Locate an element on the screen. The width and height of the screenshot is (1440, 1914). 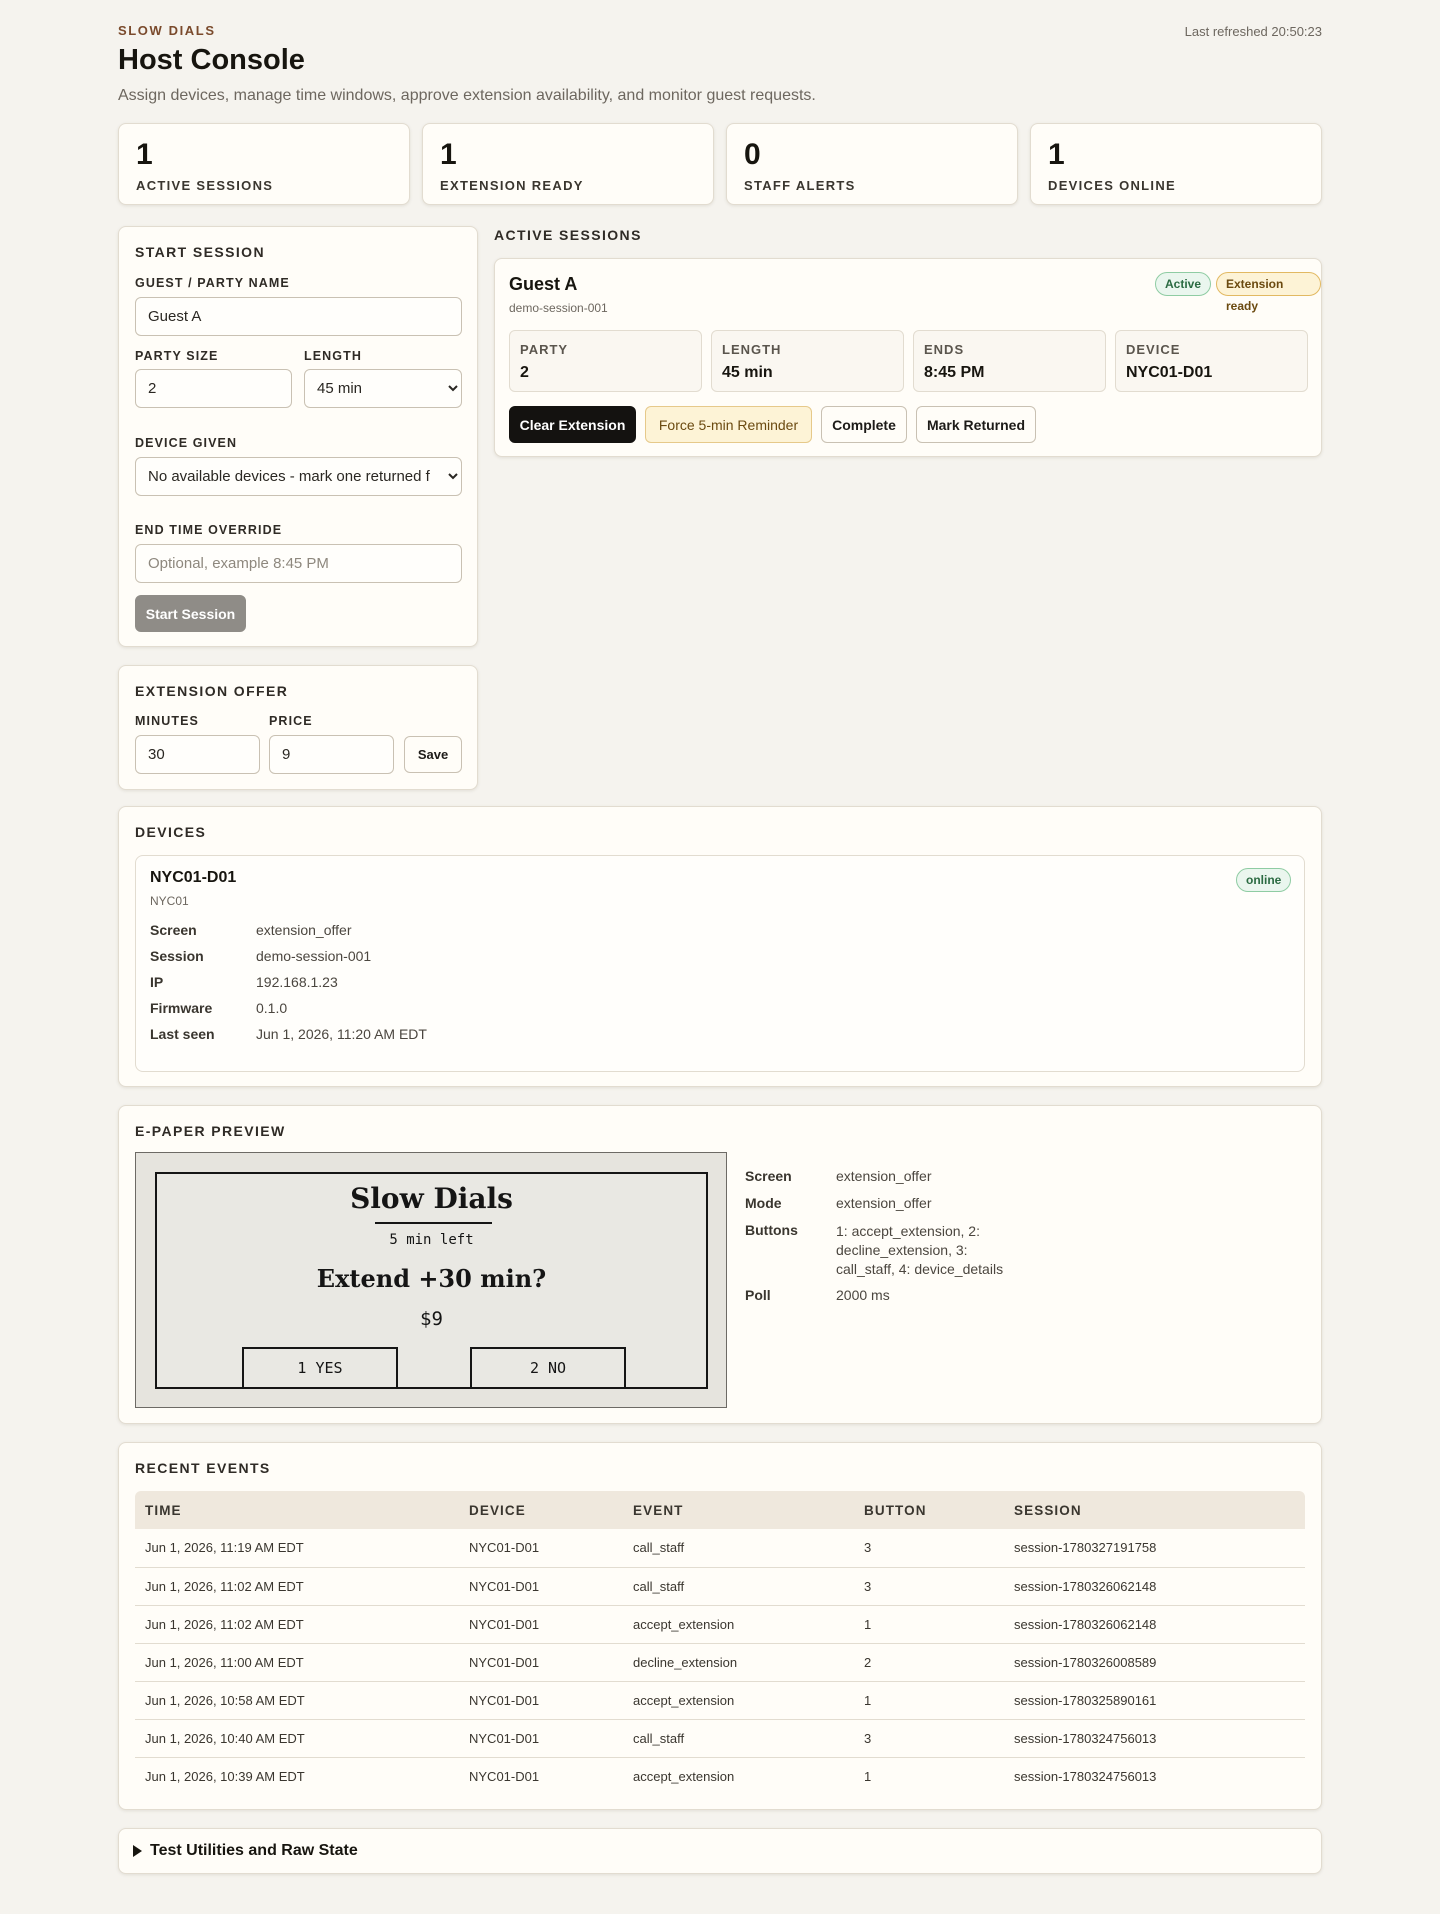
stat-value: 1 is located at coordinates (448, 154).